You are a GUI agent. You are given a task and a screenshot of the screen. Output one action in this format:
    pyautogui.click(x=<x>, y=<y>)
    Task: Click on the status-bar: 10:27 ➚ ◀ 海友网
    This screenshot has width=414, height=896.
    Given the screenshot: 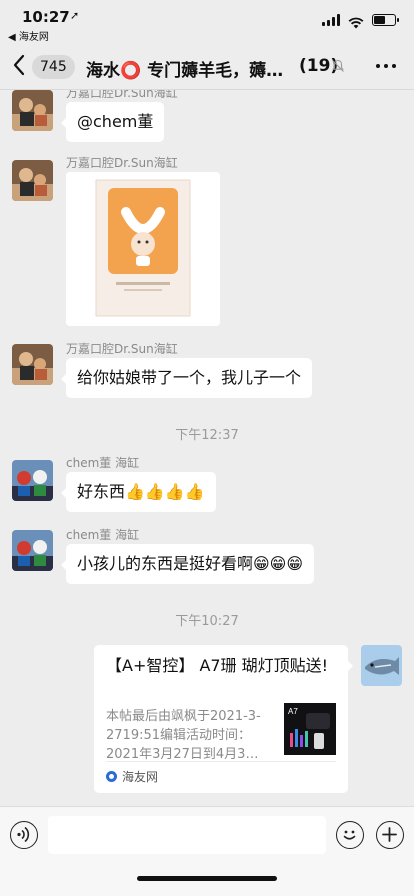 What is the action you would take?
    pyautogui.click(x=207, y=22)
    